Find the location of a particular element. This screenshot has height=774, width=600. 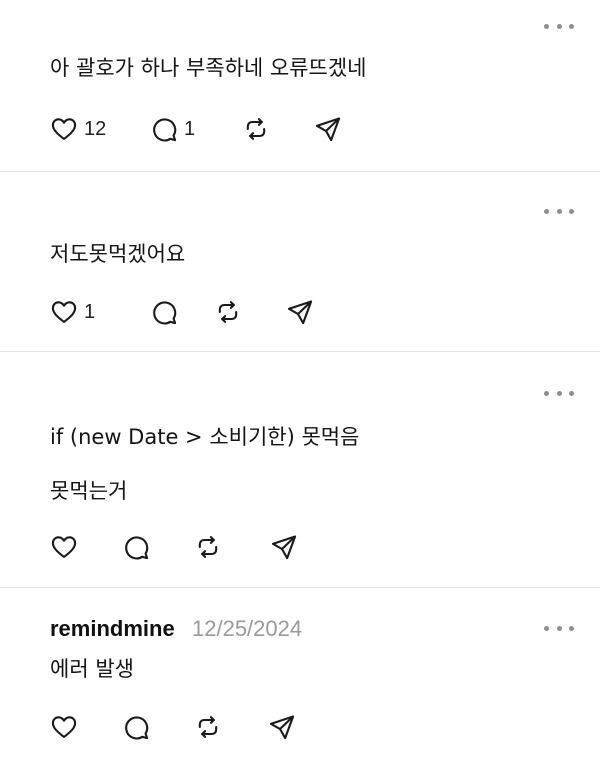

post-text: 에러 발생 is located at coordinates (92, 669).